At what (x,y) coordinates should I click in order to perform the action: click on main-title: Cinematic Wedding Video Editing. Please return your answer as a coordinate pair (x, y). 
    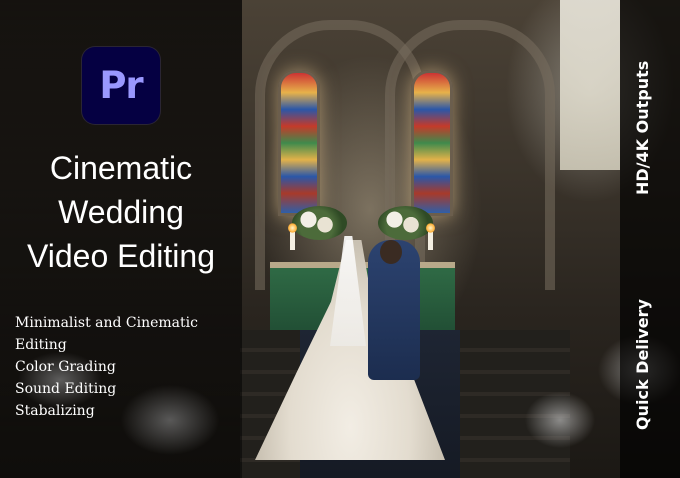
    Looking at the image, I should click on (121, 212).